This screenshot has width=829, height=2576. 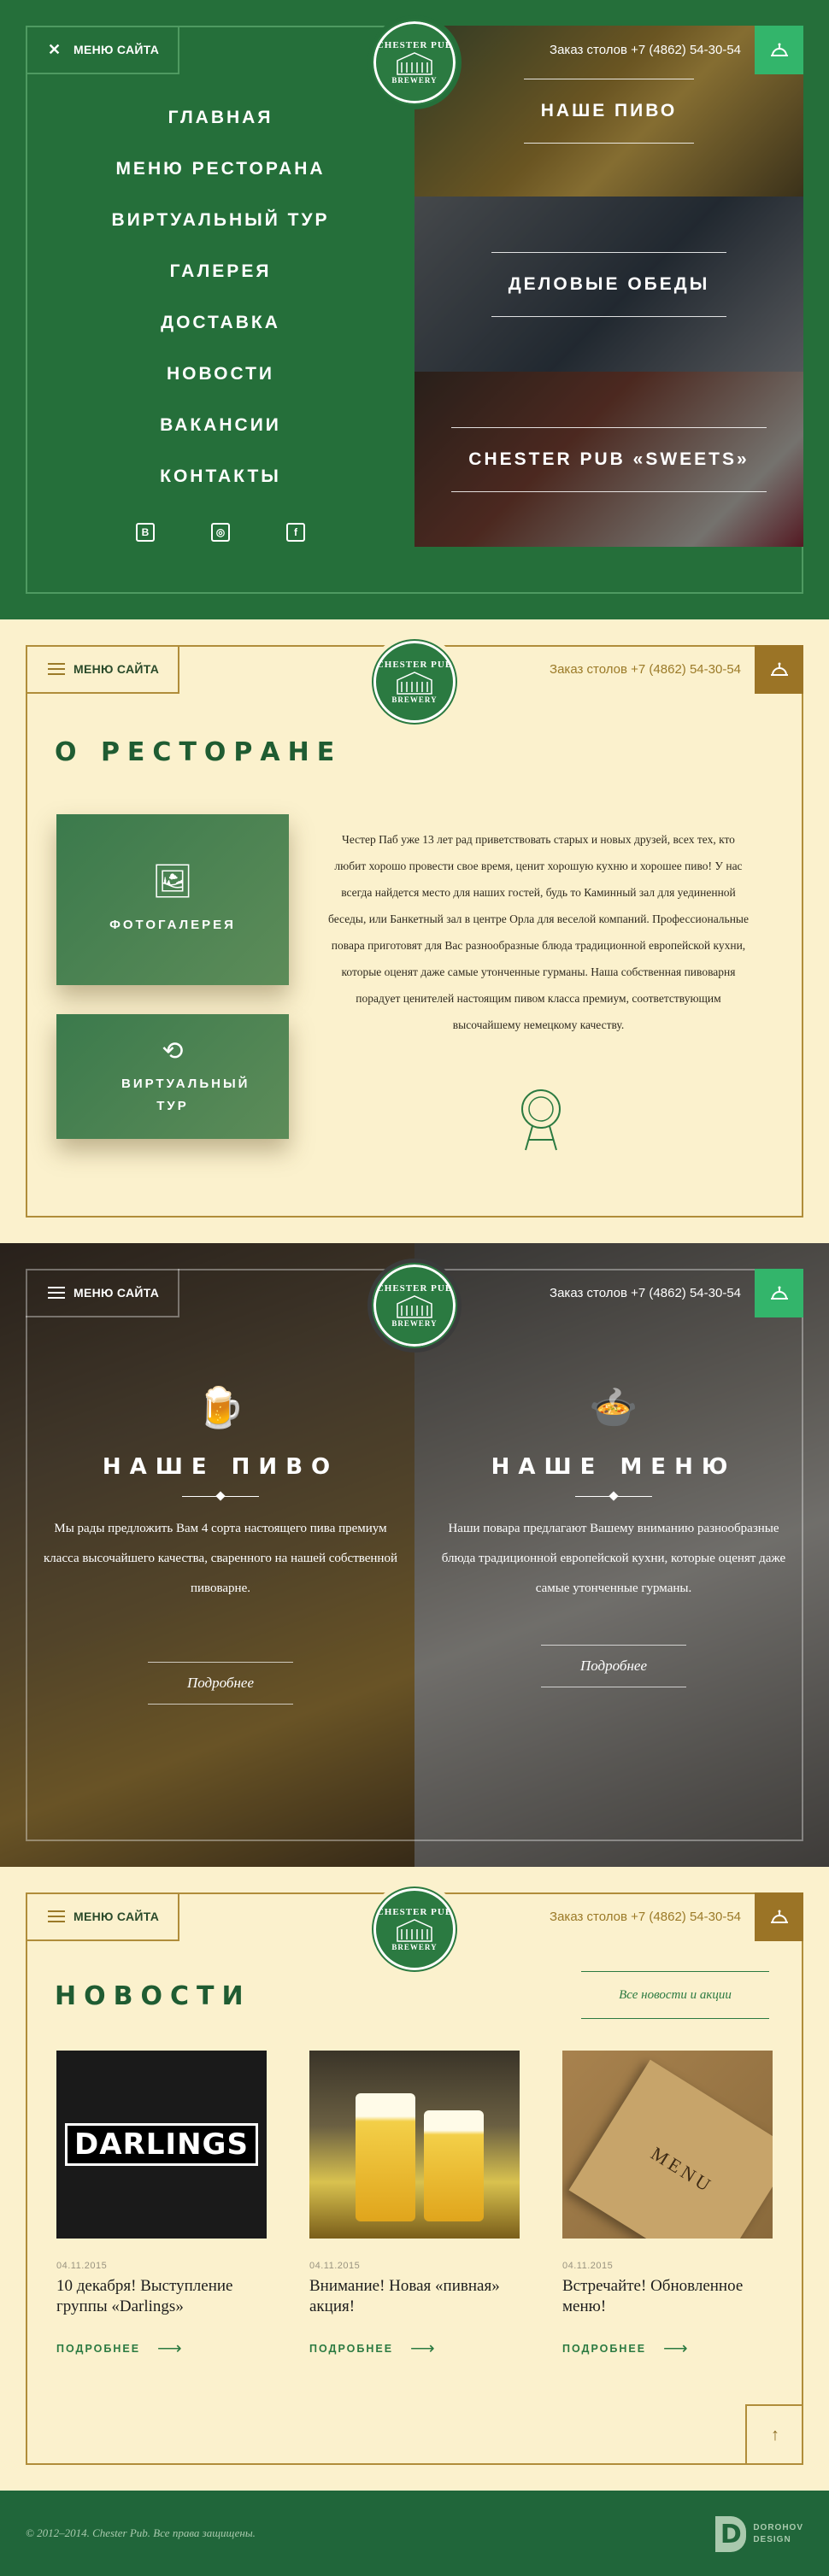 What do you see at coordinates (295, 532) in the screenshot?
I see `facebook-icon: f` at bounding box center [295, 532].